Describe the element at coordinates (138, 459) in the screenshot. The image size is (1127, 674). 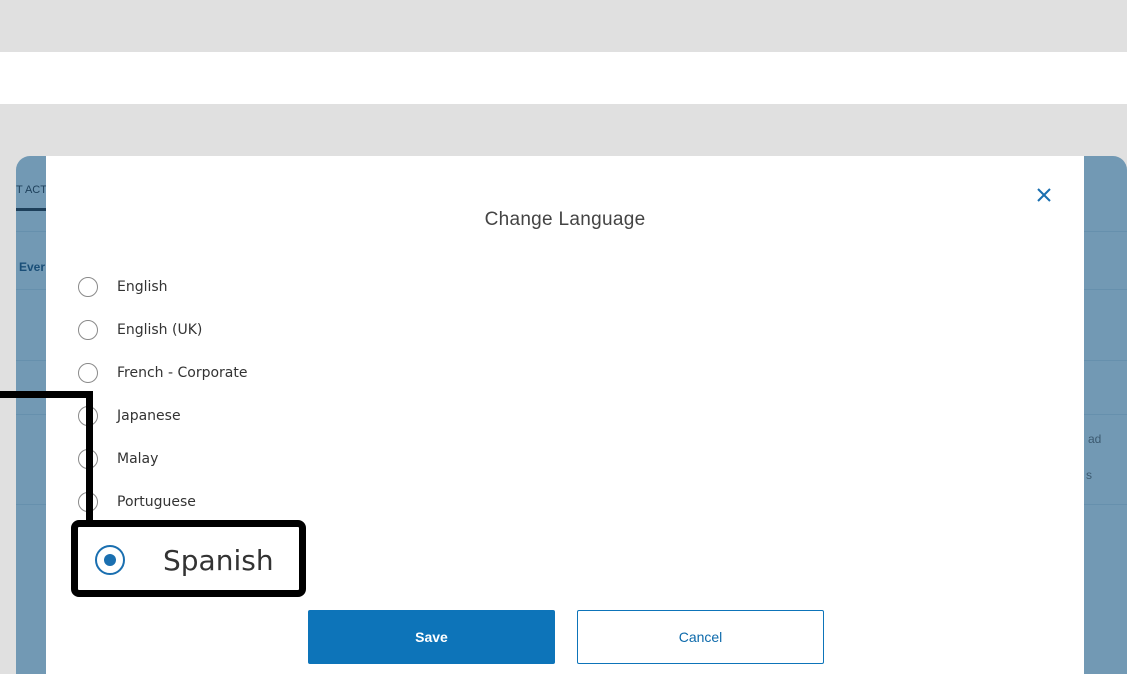
I see `option-label: Malay` at that location.